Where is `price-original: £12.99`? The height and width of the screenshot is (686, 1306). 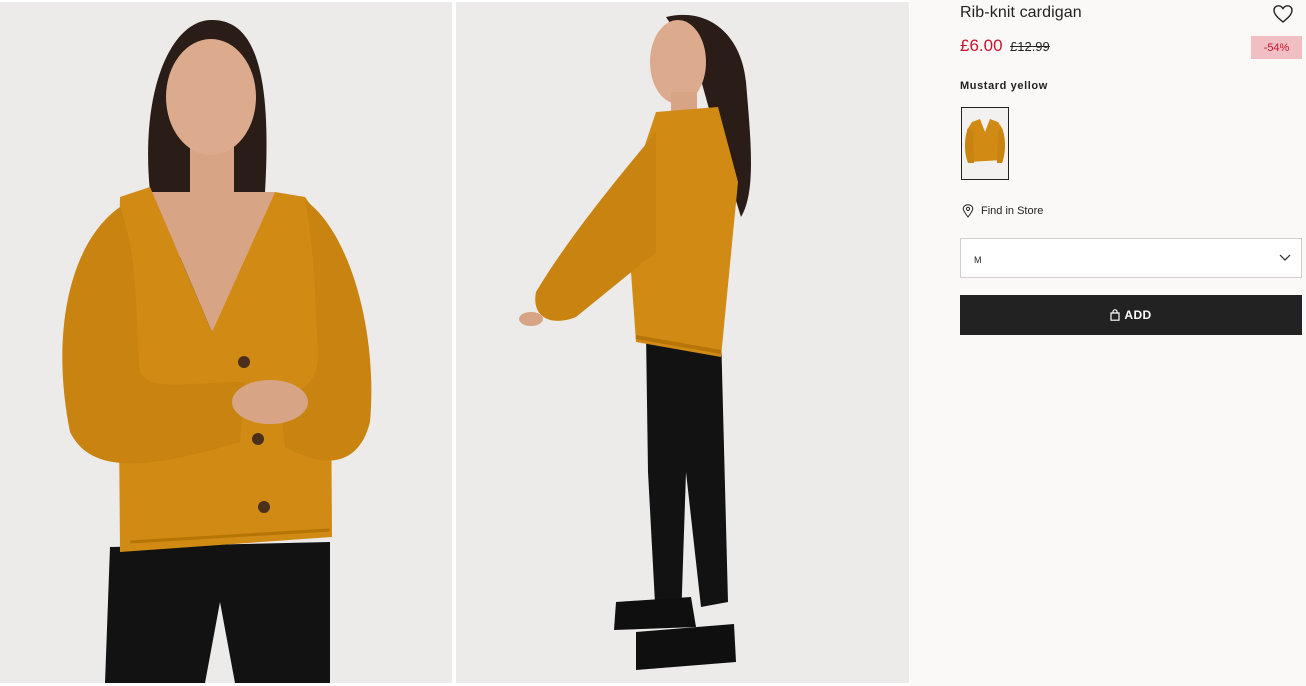
price-original: £12.99 is located at coordinates (1030, 46).